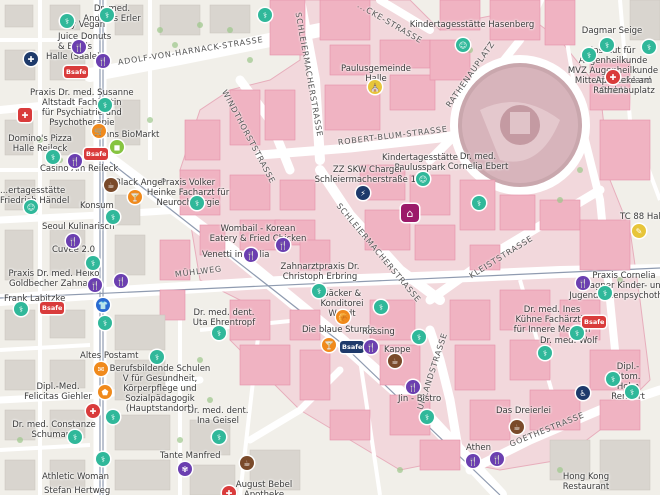 The image size is (660, 495). I want to click on label-black-angel: Black Angel, so click(140, 183).